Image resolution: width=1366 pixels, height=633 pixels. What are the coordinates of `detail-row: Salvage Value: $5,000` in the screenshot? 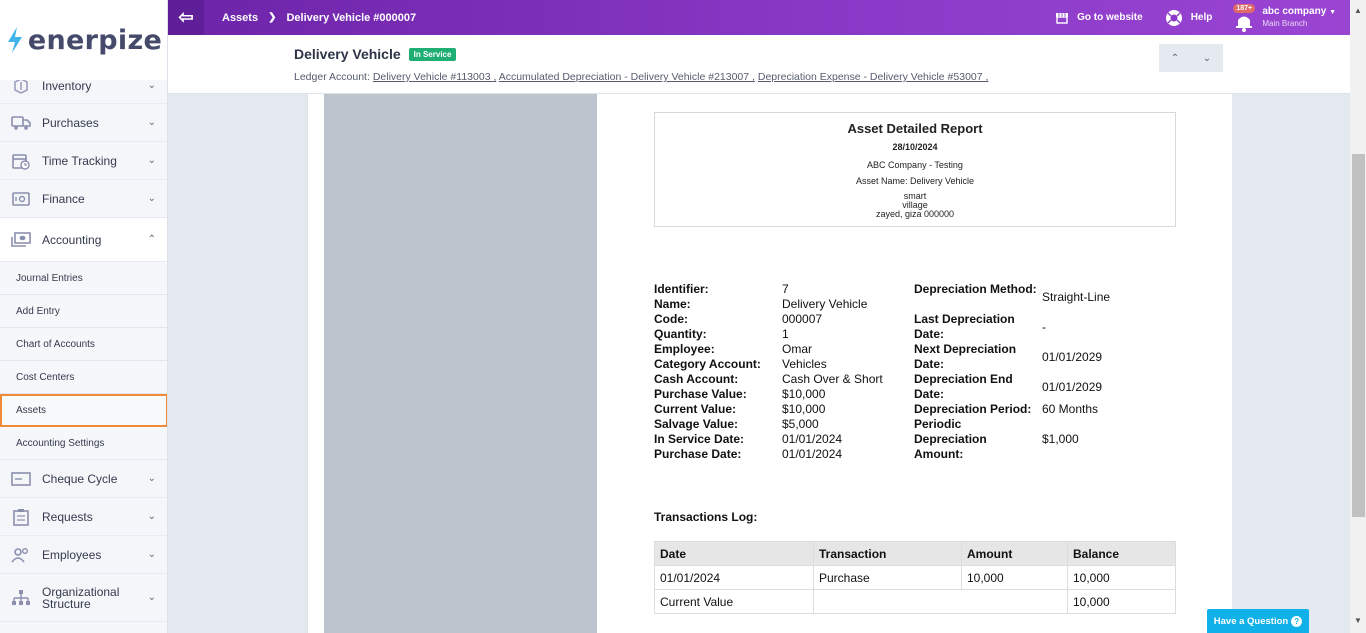 It's located at (784, 424).